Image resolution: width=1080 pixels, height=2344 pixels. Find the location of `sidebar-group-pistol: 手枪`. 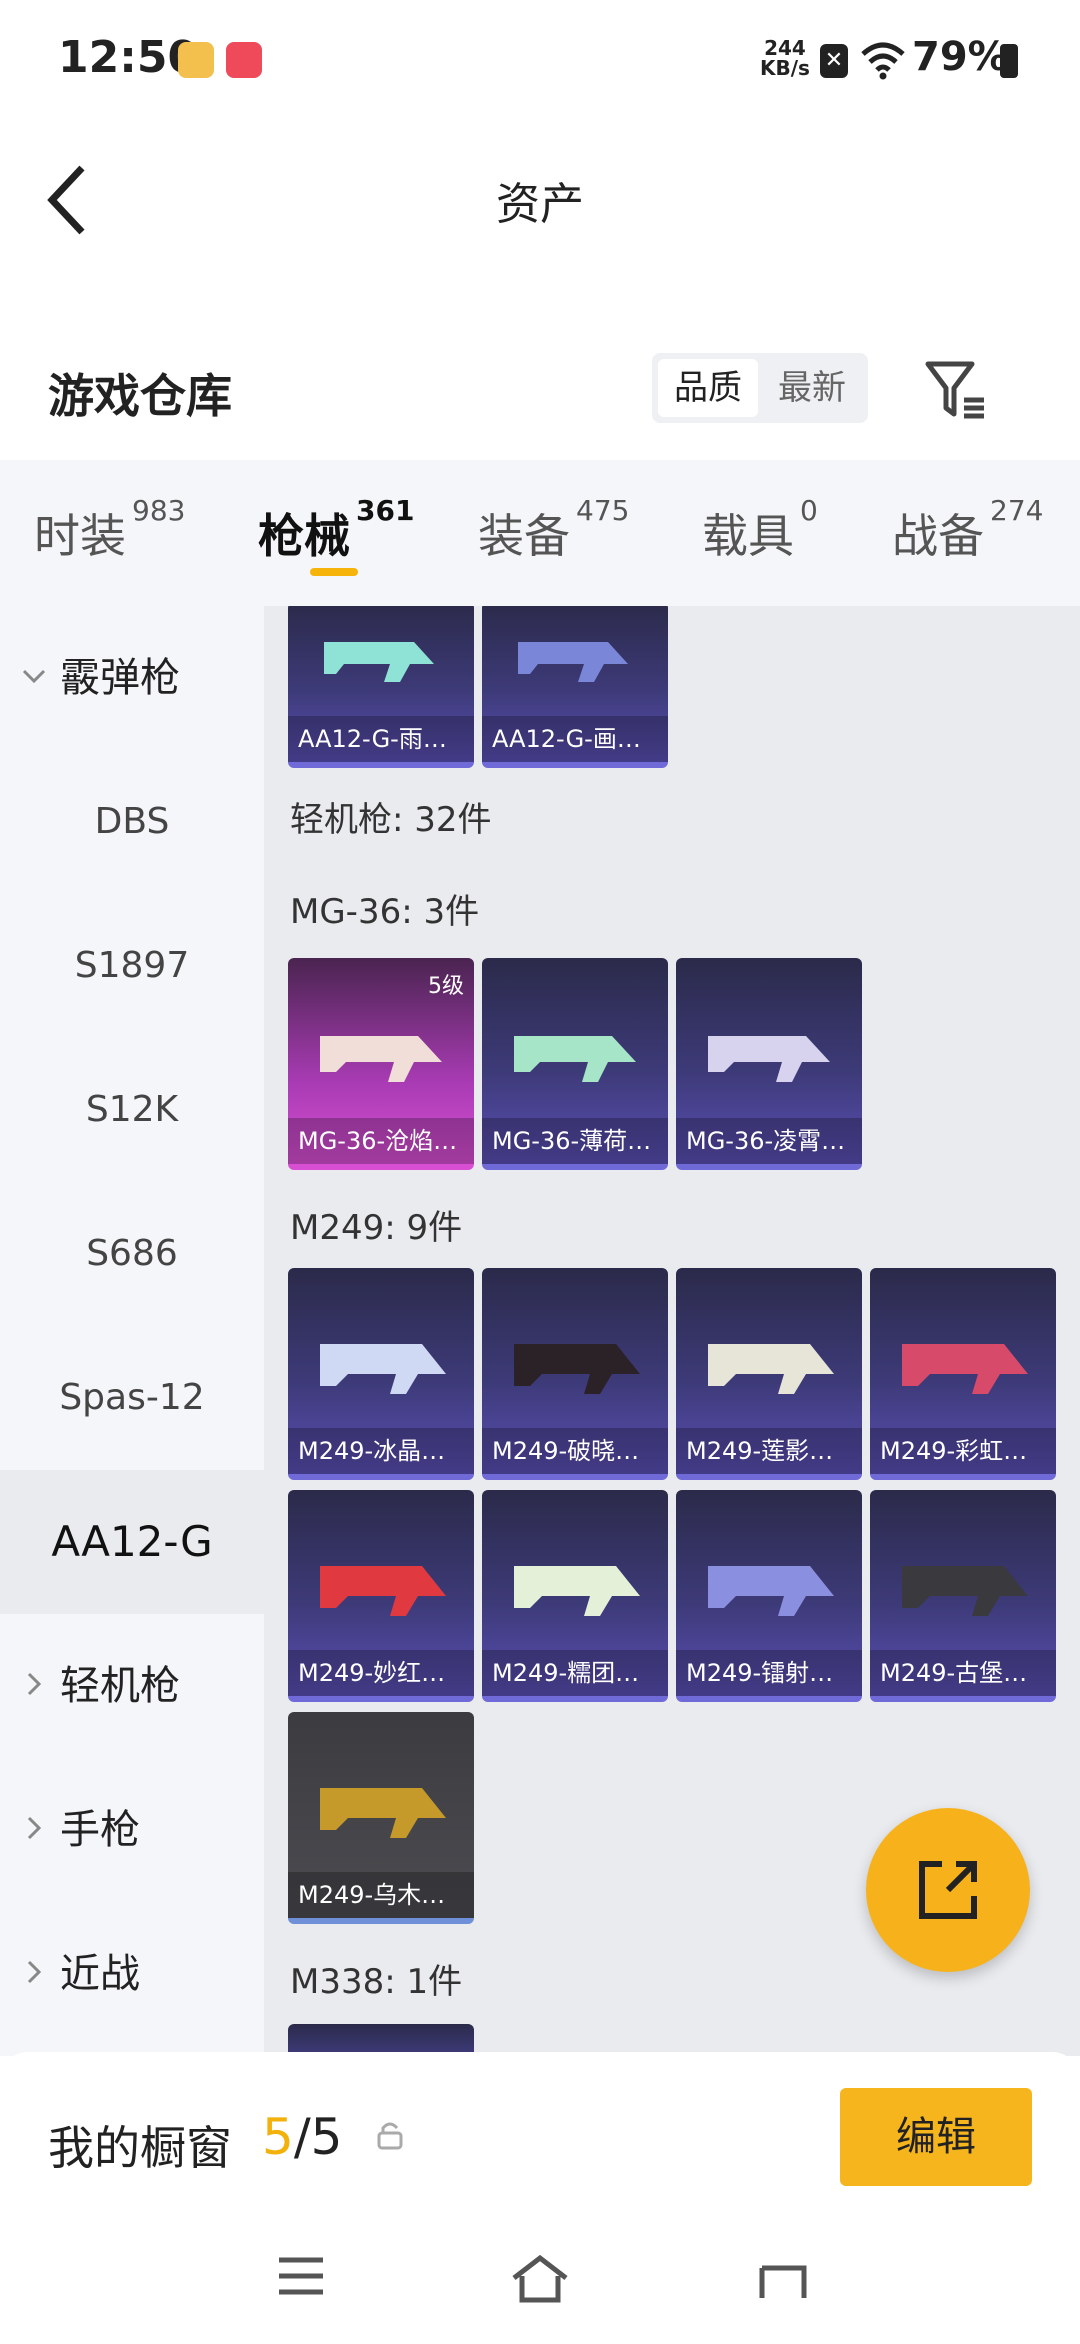

sidebar-group-pistol: 手枪 is located at coordinates (132, 1830).